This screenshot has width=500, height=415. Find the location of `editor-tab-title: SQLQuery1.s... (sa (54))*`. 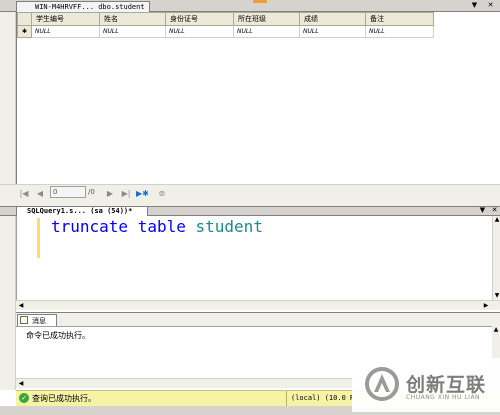

editor-tab-title: SQLQuery1.s... (sa (54))* is located at coordinates (80, 211).